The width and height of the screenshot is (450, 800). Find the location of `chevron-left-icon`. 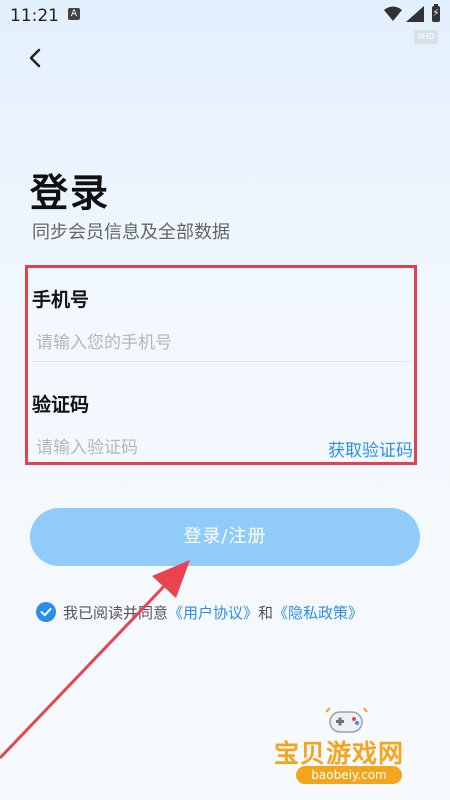

chevron-left-icon is located at coordinates (35, 58).